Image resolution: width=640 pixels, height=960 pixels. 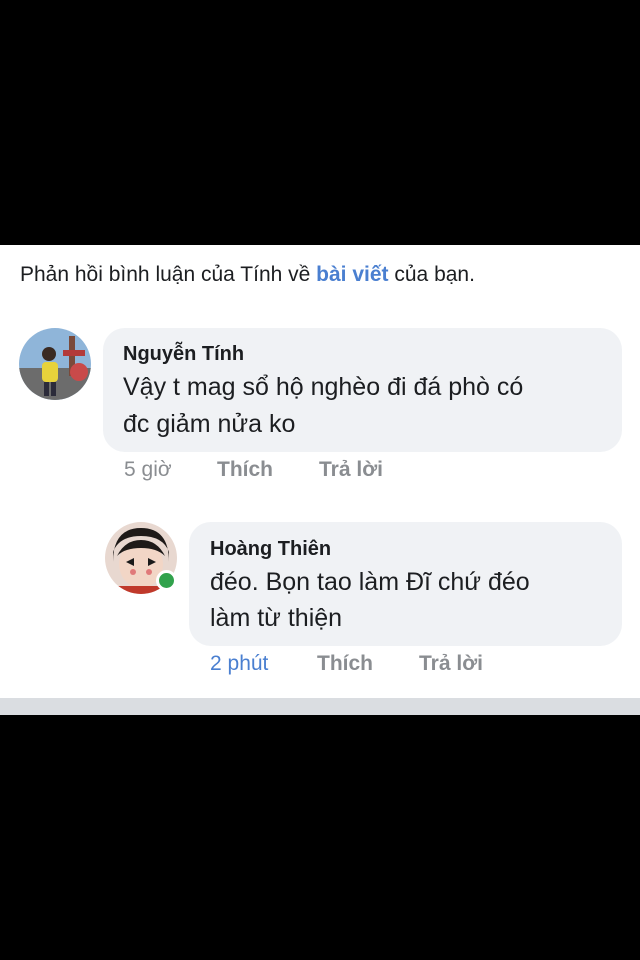 What do you see at coordinates (55, 364) in the screenshot?
I see `avatar-nguyen-tinh` at bounding box center [55, 364].